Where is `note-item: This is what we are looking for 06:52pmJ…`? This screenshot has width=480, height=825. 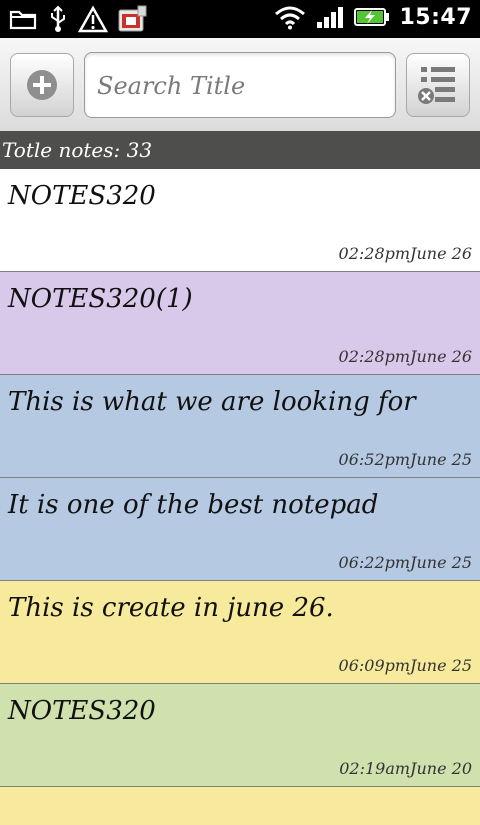 note-item: This is what we are looking for 06:52pmJ… is located at coordinates (240, 426).